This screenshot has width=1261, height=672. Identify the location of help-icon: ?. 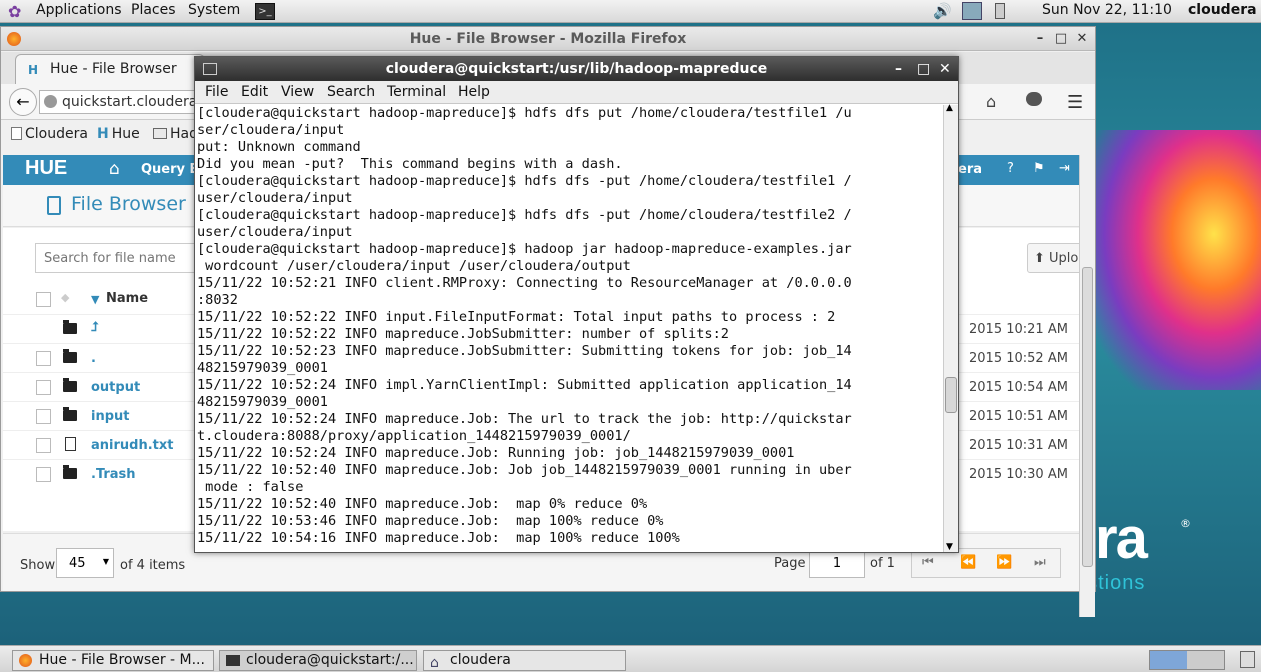
(1010, 168).